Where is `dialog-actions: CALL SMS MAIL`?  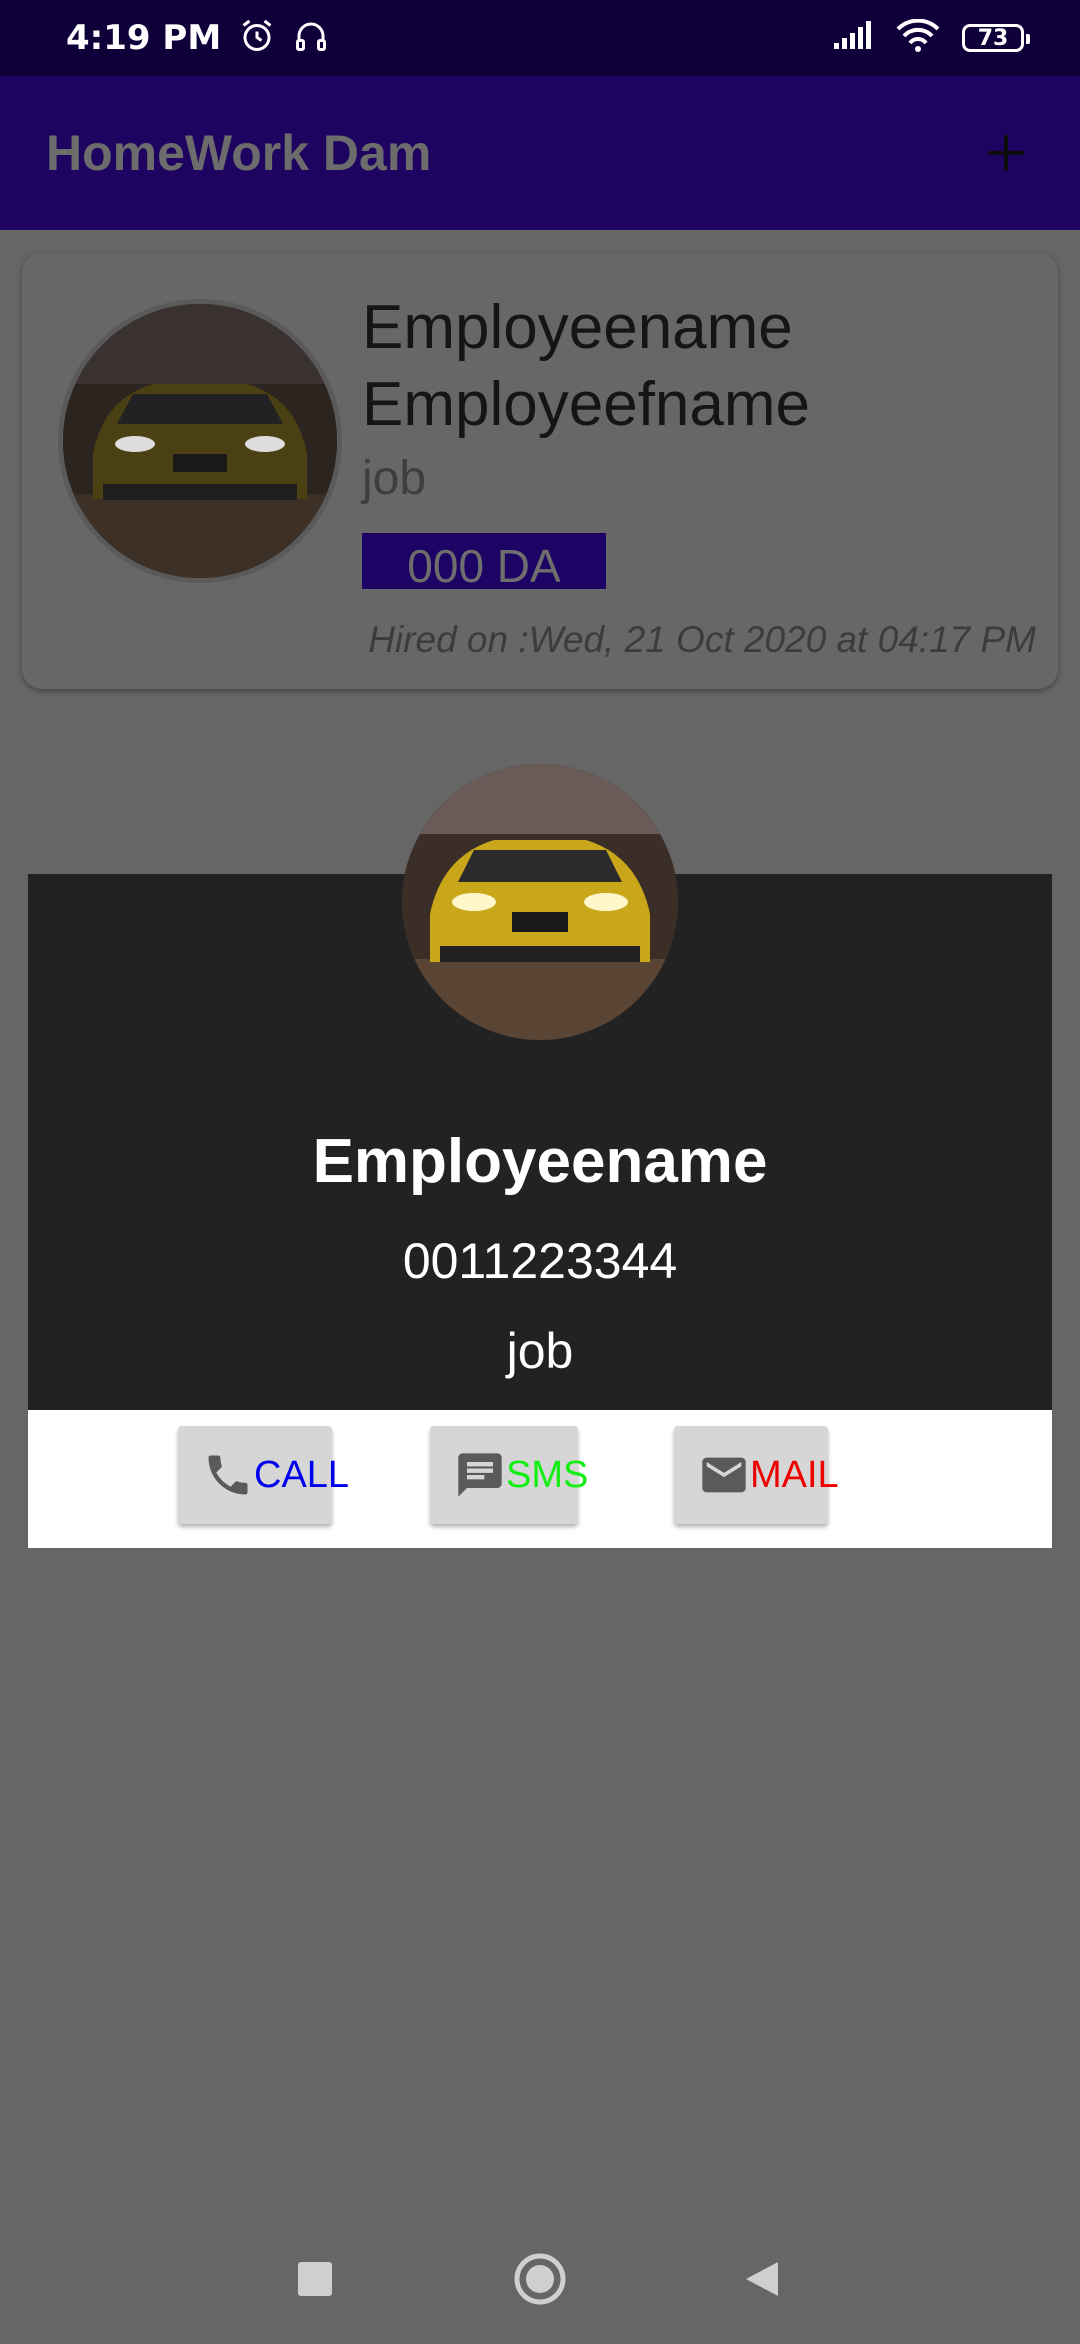 dialog-actions: CALL SMS MAIL is located at coordinates (540, 1479).